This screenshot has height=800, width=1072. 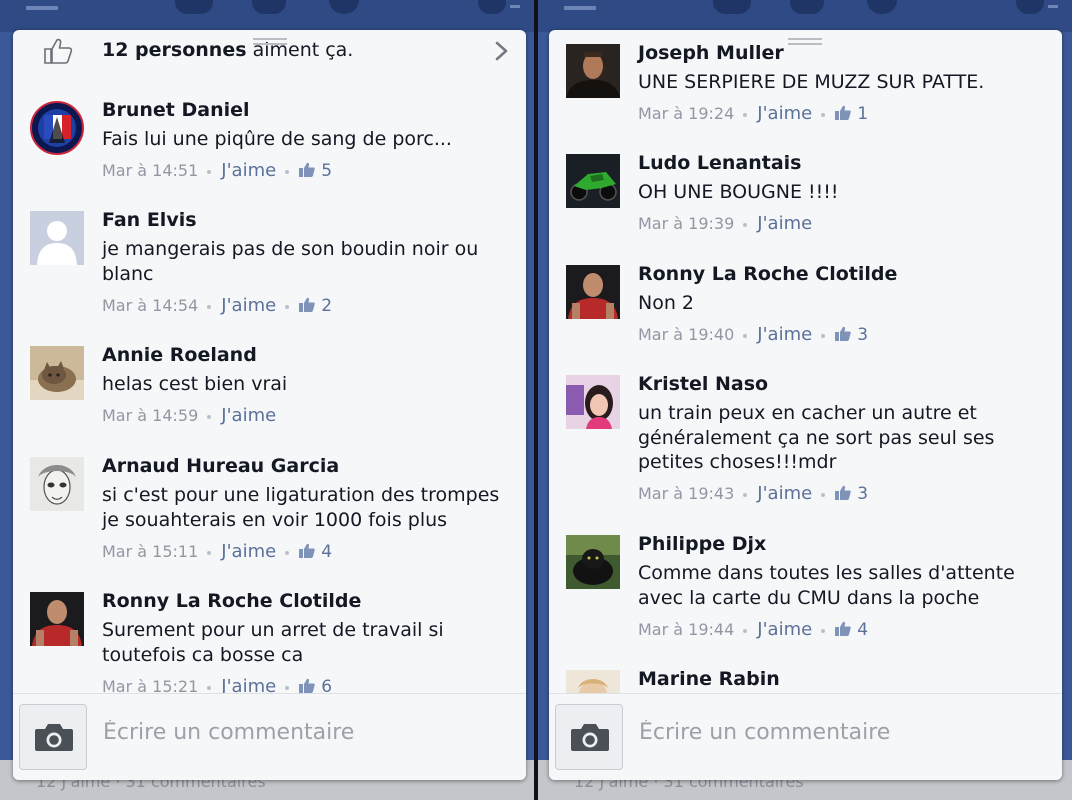 What do you see at coordinates (217, 551) in the screenshot?
I see `comment-meta: Mar à 15:11 J'aime 4` at bounding box center [217, 551].